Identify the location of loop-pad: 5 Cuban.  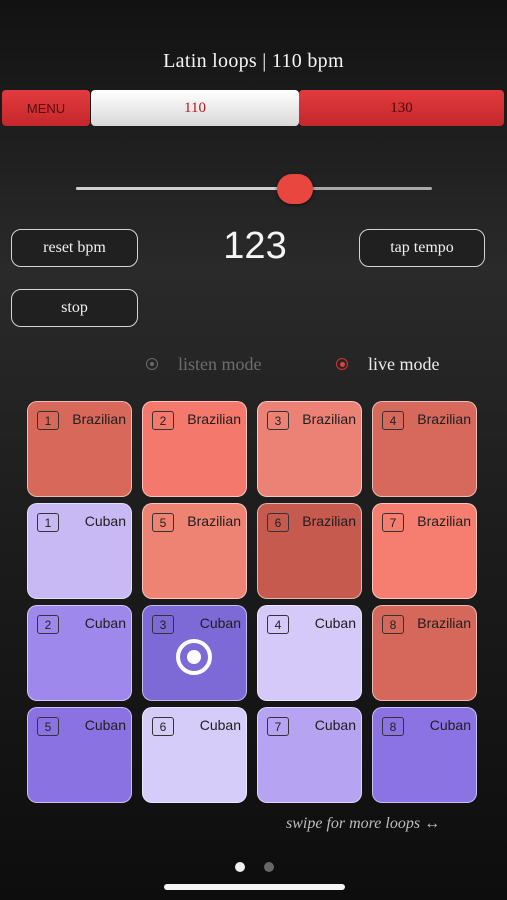
(79, 755).